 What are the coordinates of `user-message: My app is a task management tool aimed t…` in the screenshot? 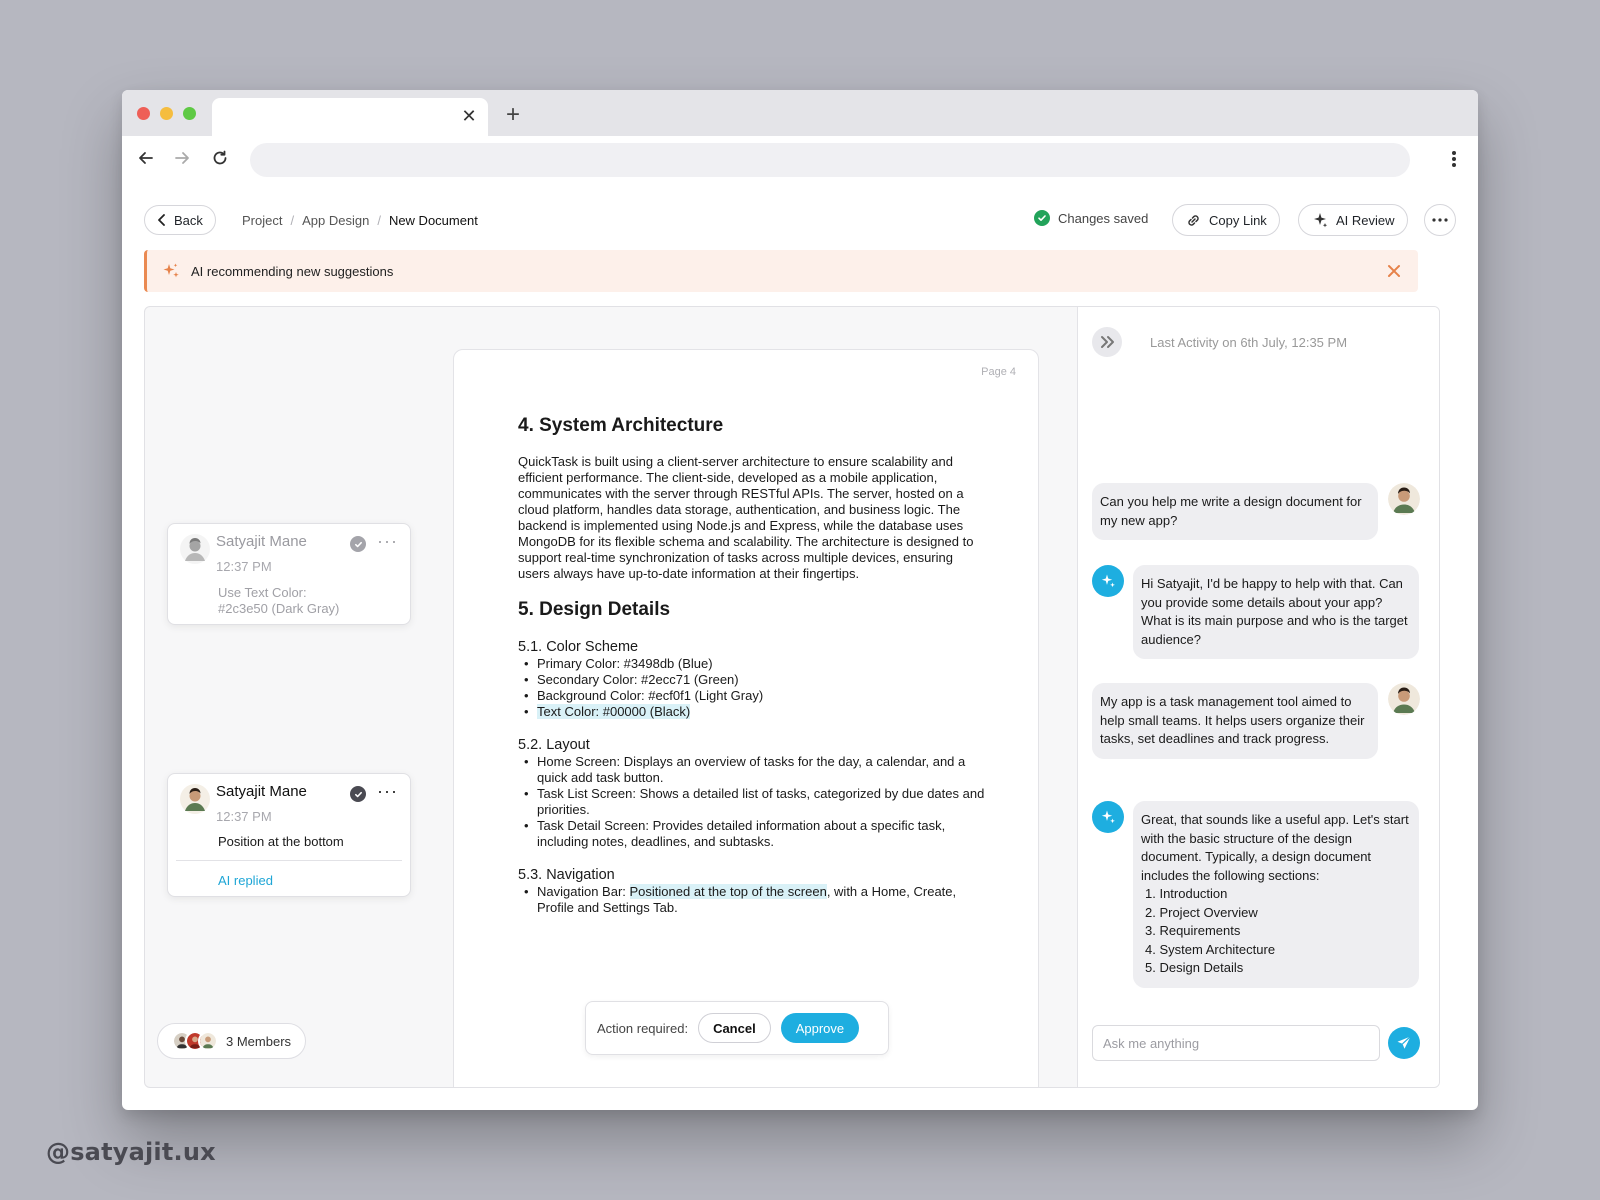 It's located at (1235, 721).